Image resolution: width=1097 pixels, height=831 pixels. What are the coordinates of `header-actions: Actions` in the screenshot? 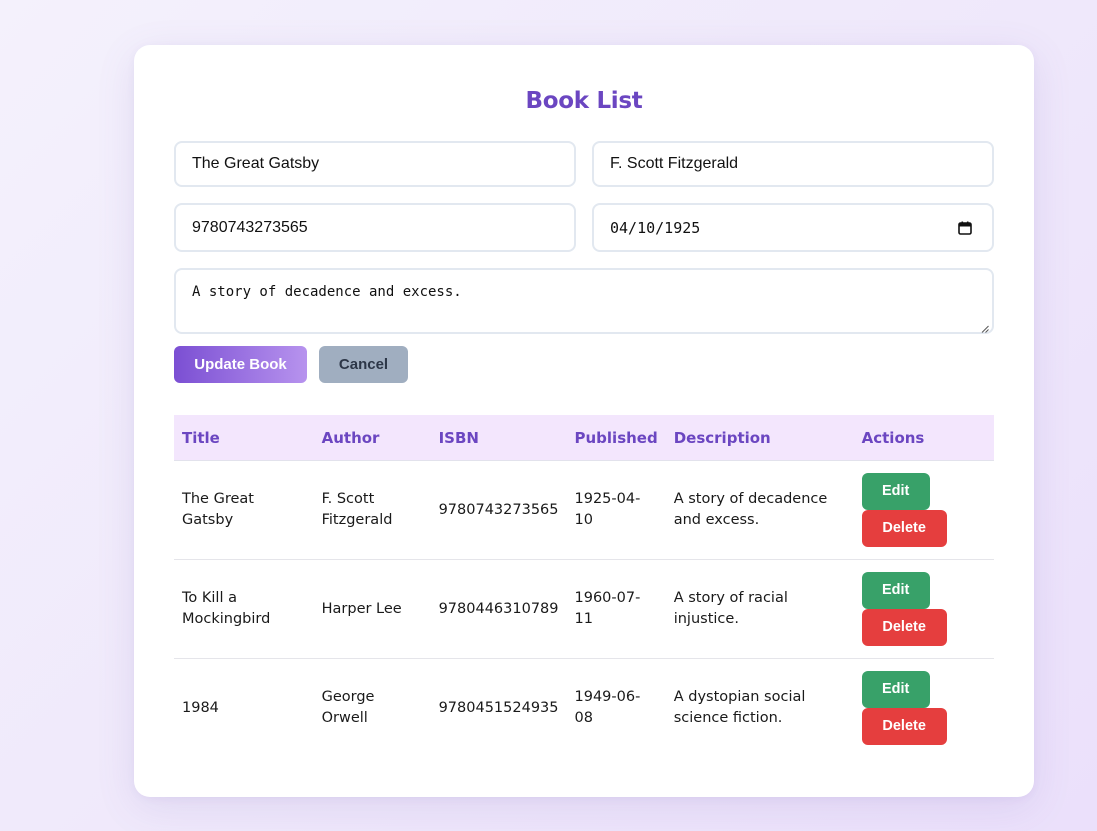 It's located at (923, 438).